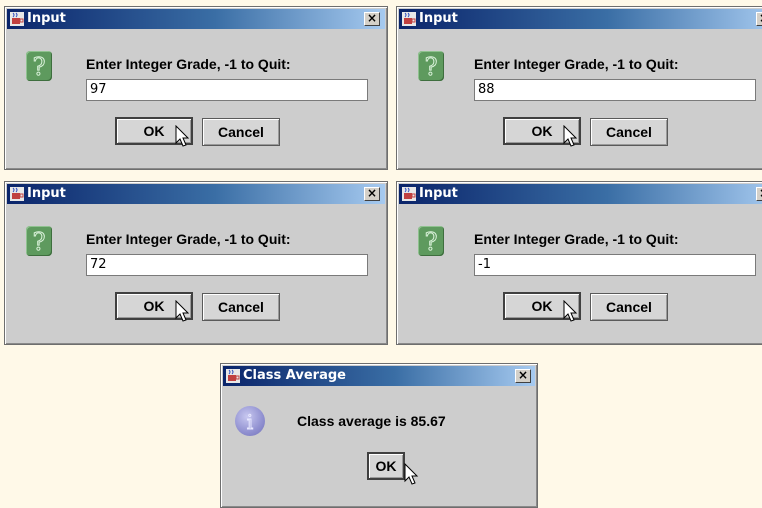 Image resolution: width=762 pixels, height=508 pixels. I want to click on ok-button: OK, so click(386, 466).